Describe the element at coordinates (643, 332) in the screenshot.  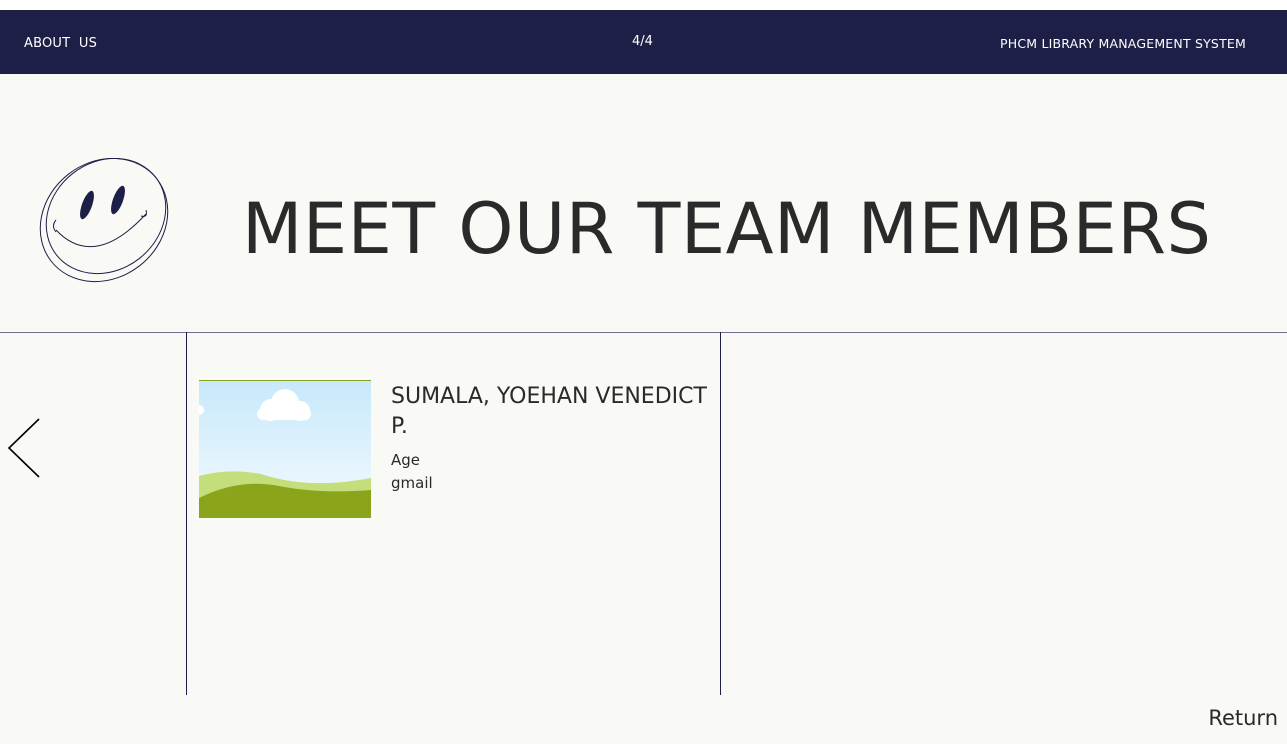
I see `horizontal-divider` at that location.